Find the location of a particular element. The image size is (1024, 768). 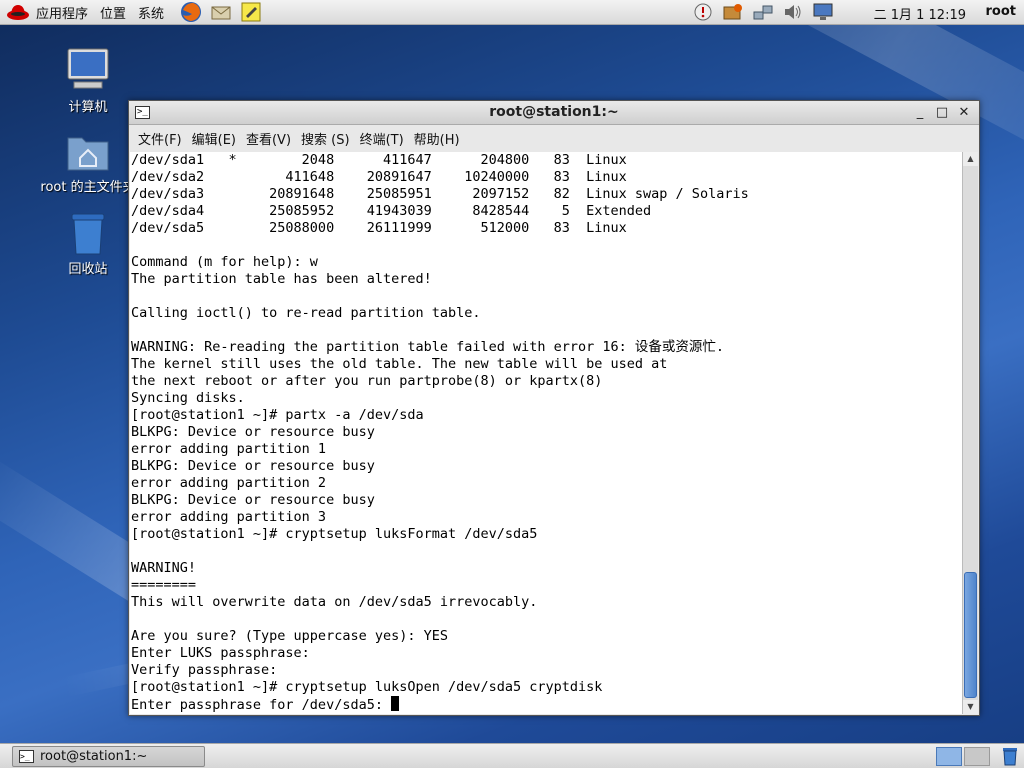

window-titlebar: >_ root@station1:~ _ □ ✕ is located at coordinates (554, 113).